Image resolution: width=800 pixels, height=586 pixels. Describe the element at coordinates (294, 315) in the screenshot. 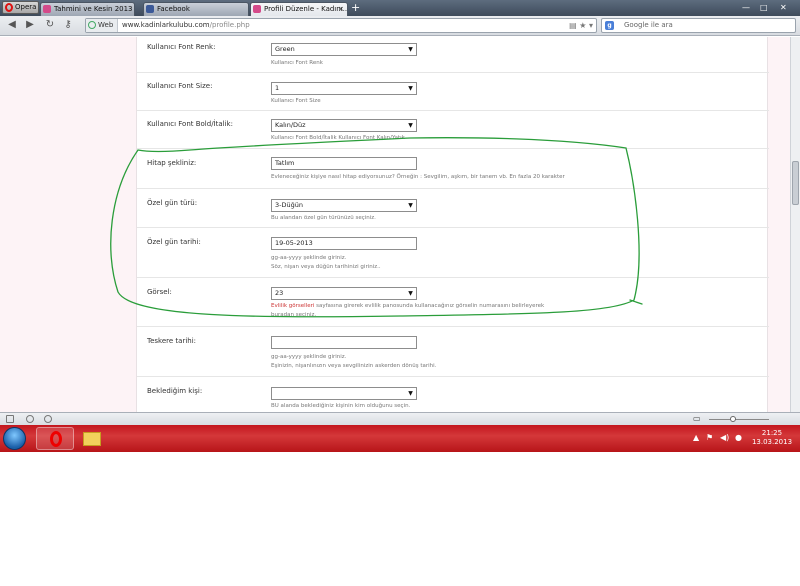

I see `field-help: buradan seçiniz.` at that location.